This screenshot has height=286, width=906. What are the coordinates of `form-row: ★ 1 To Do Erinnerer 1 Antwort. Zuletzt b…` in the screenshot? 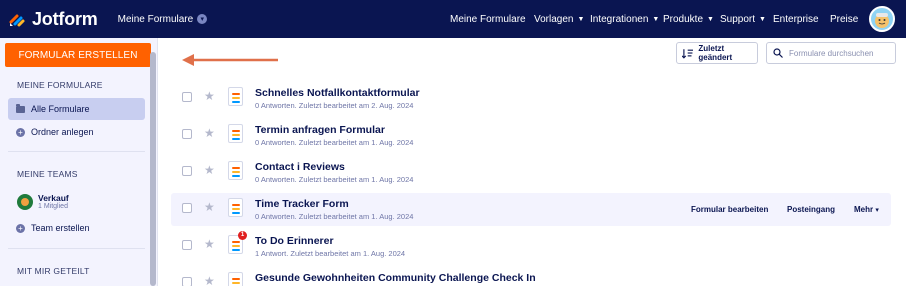 It's located at (531, 246).